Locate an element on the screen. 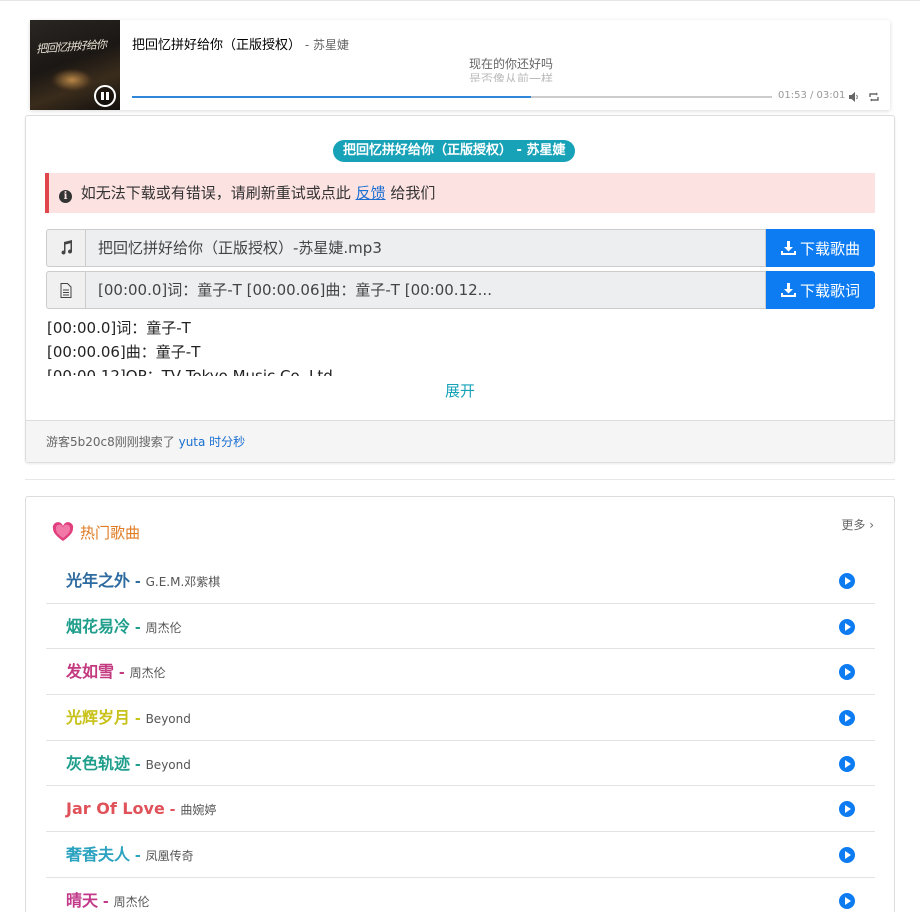 The image size is (920, 912). song-list-item: 发如雪 - 周杰伦 is located at coordinates (460, 672).